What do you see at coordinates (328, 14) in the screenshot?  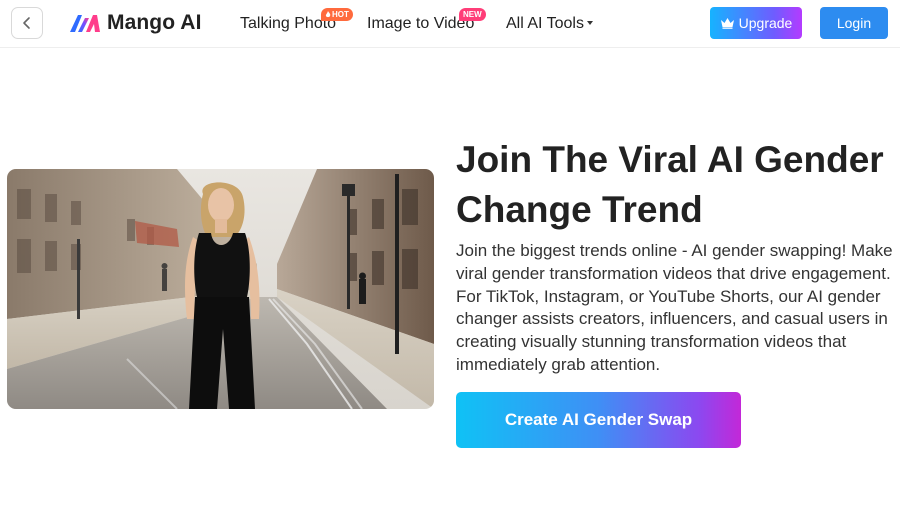 I see `flame-icon` at bounding box center [328, 14].